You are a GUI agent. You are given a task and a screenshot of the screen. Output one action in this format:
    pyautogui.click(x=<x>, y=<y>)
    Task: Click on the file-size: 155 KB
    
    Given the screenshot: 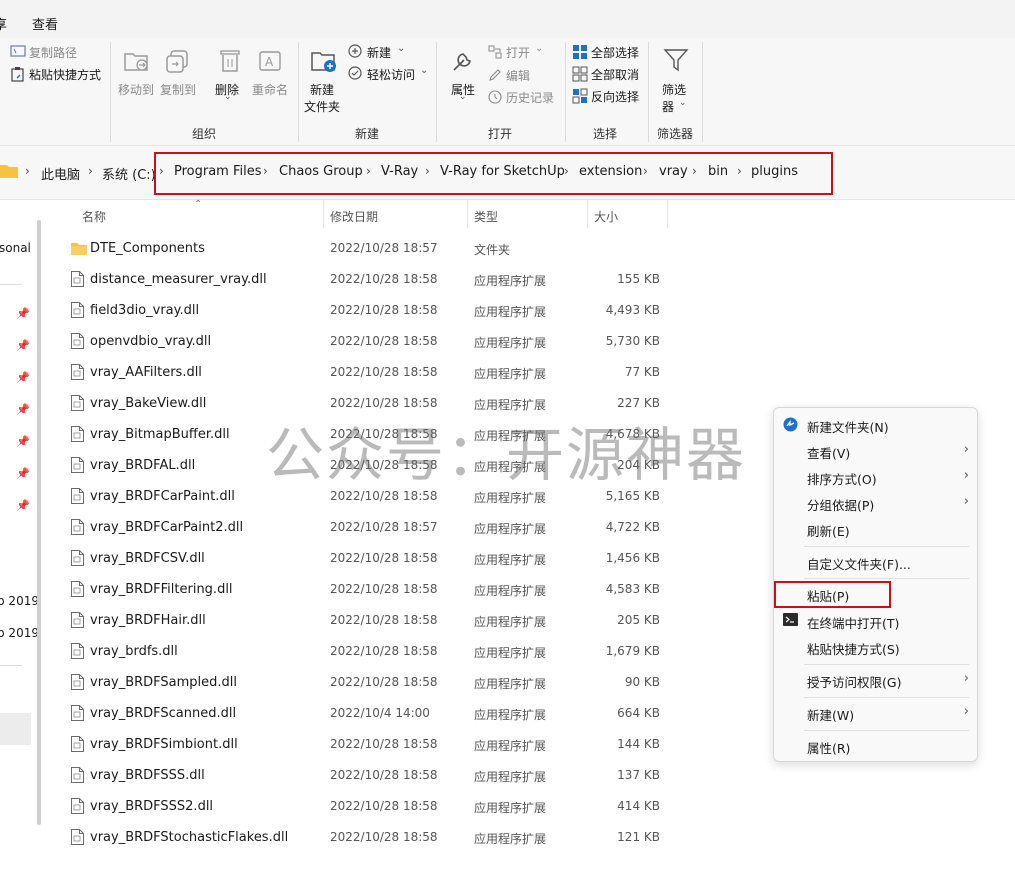 What is the action you would take?
    pyautogui.click(x=638, y=279)
    